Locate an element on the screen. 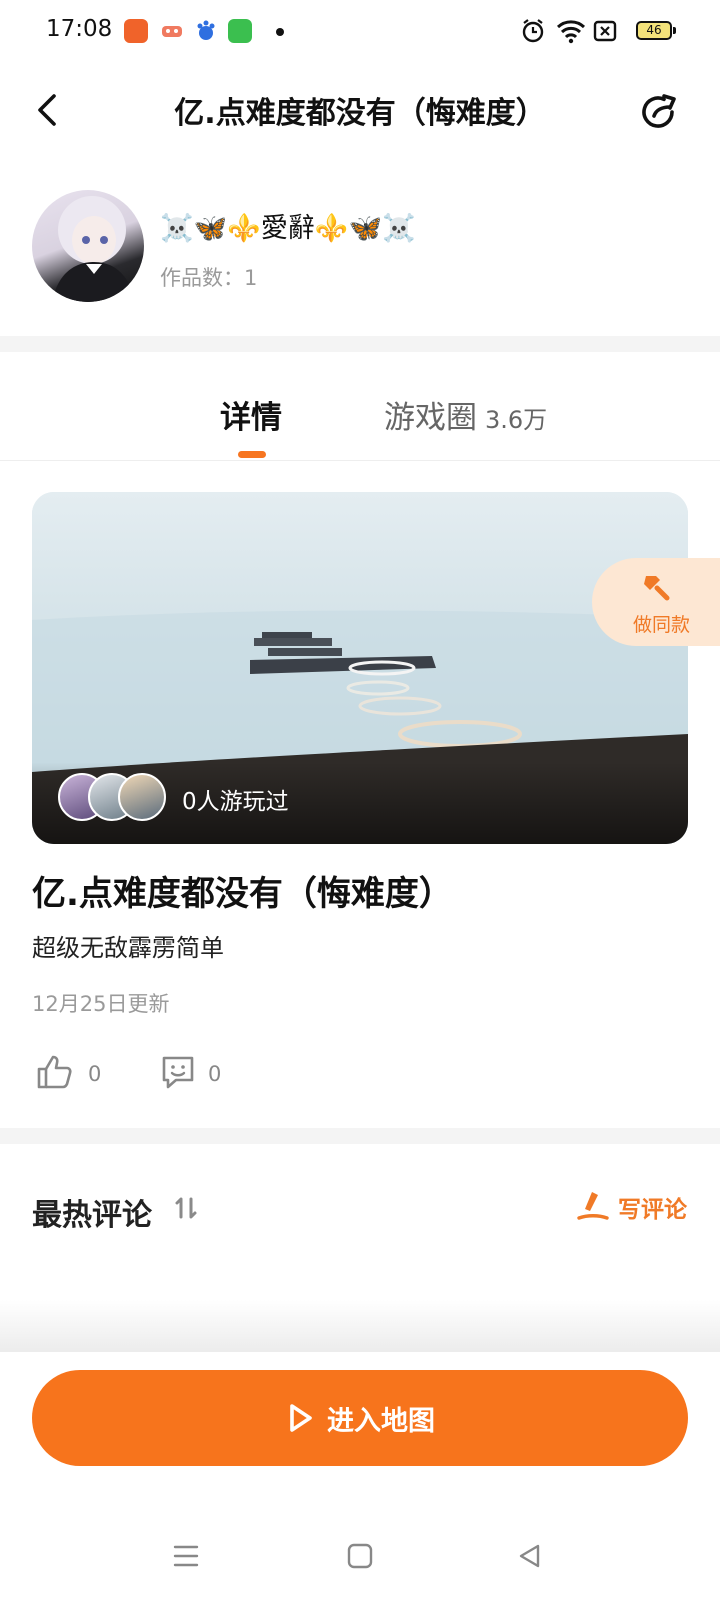 The image size is (720, 1600). pen-icon is located at coordinates (593, 1206).